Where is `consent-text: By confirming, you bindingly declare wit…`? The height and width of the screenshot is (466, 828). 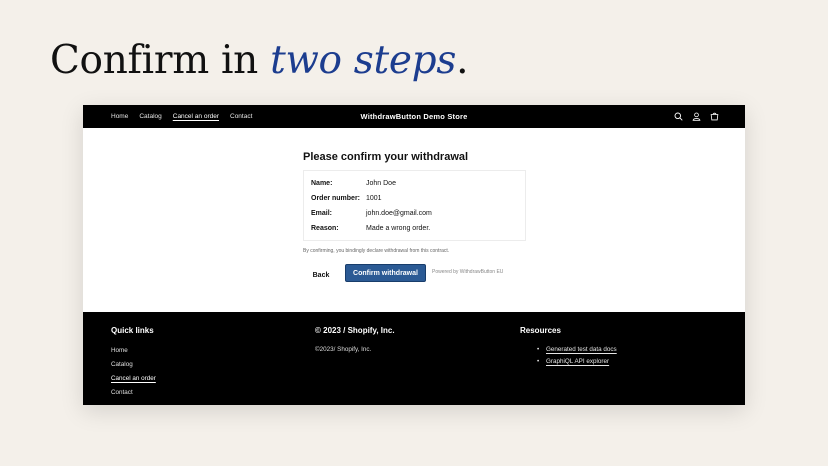
consent-text: By confirming, you bindingly declare wit… is located at coordinates (376, 251).